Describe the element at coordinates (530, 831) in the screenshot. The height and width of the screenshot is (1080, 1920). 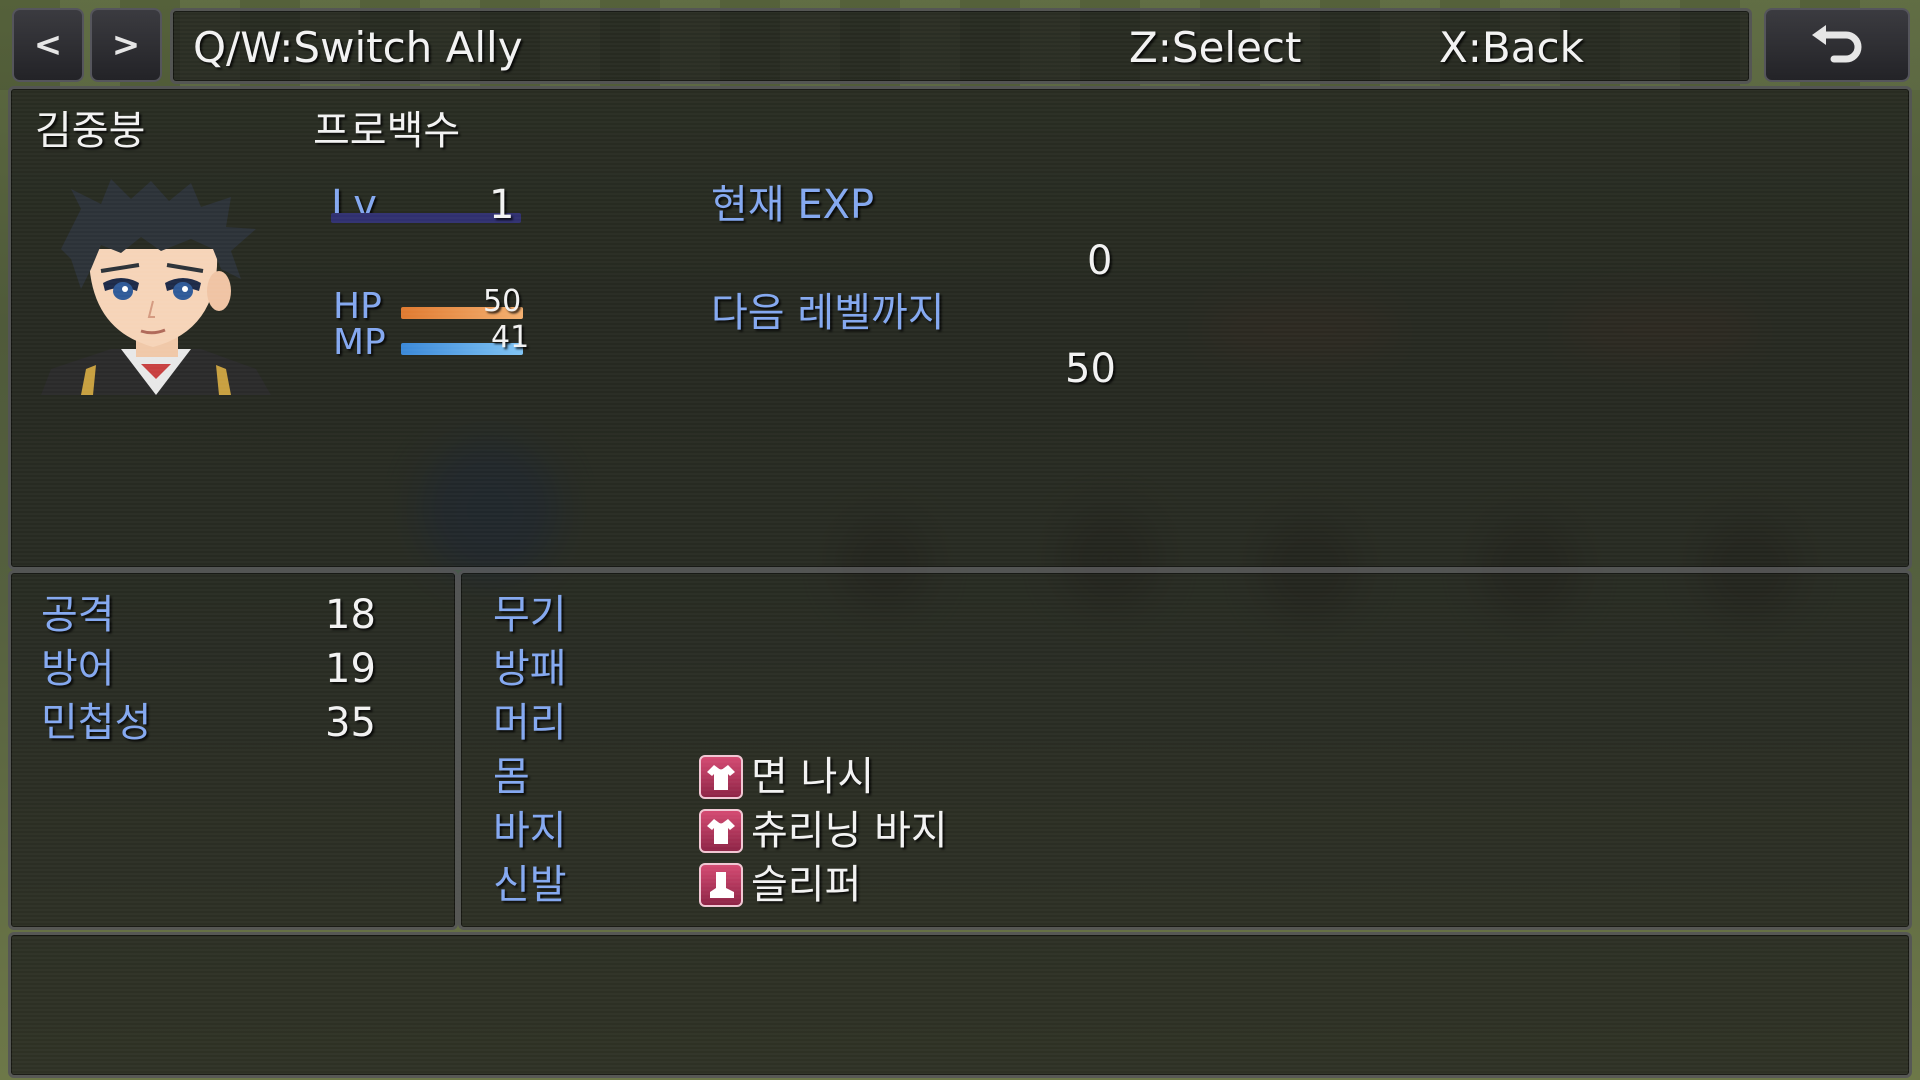
I see `equip-slot-pants: 바지` at that location.